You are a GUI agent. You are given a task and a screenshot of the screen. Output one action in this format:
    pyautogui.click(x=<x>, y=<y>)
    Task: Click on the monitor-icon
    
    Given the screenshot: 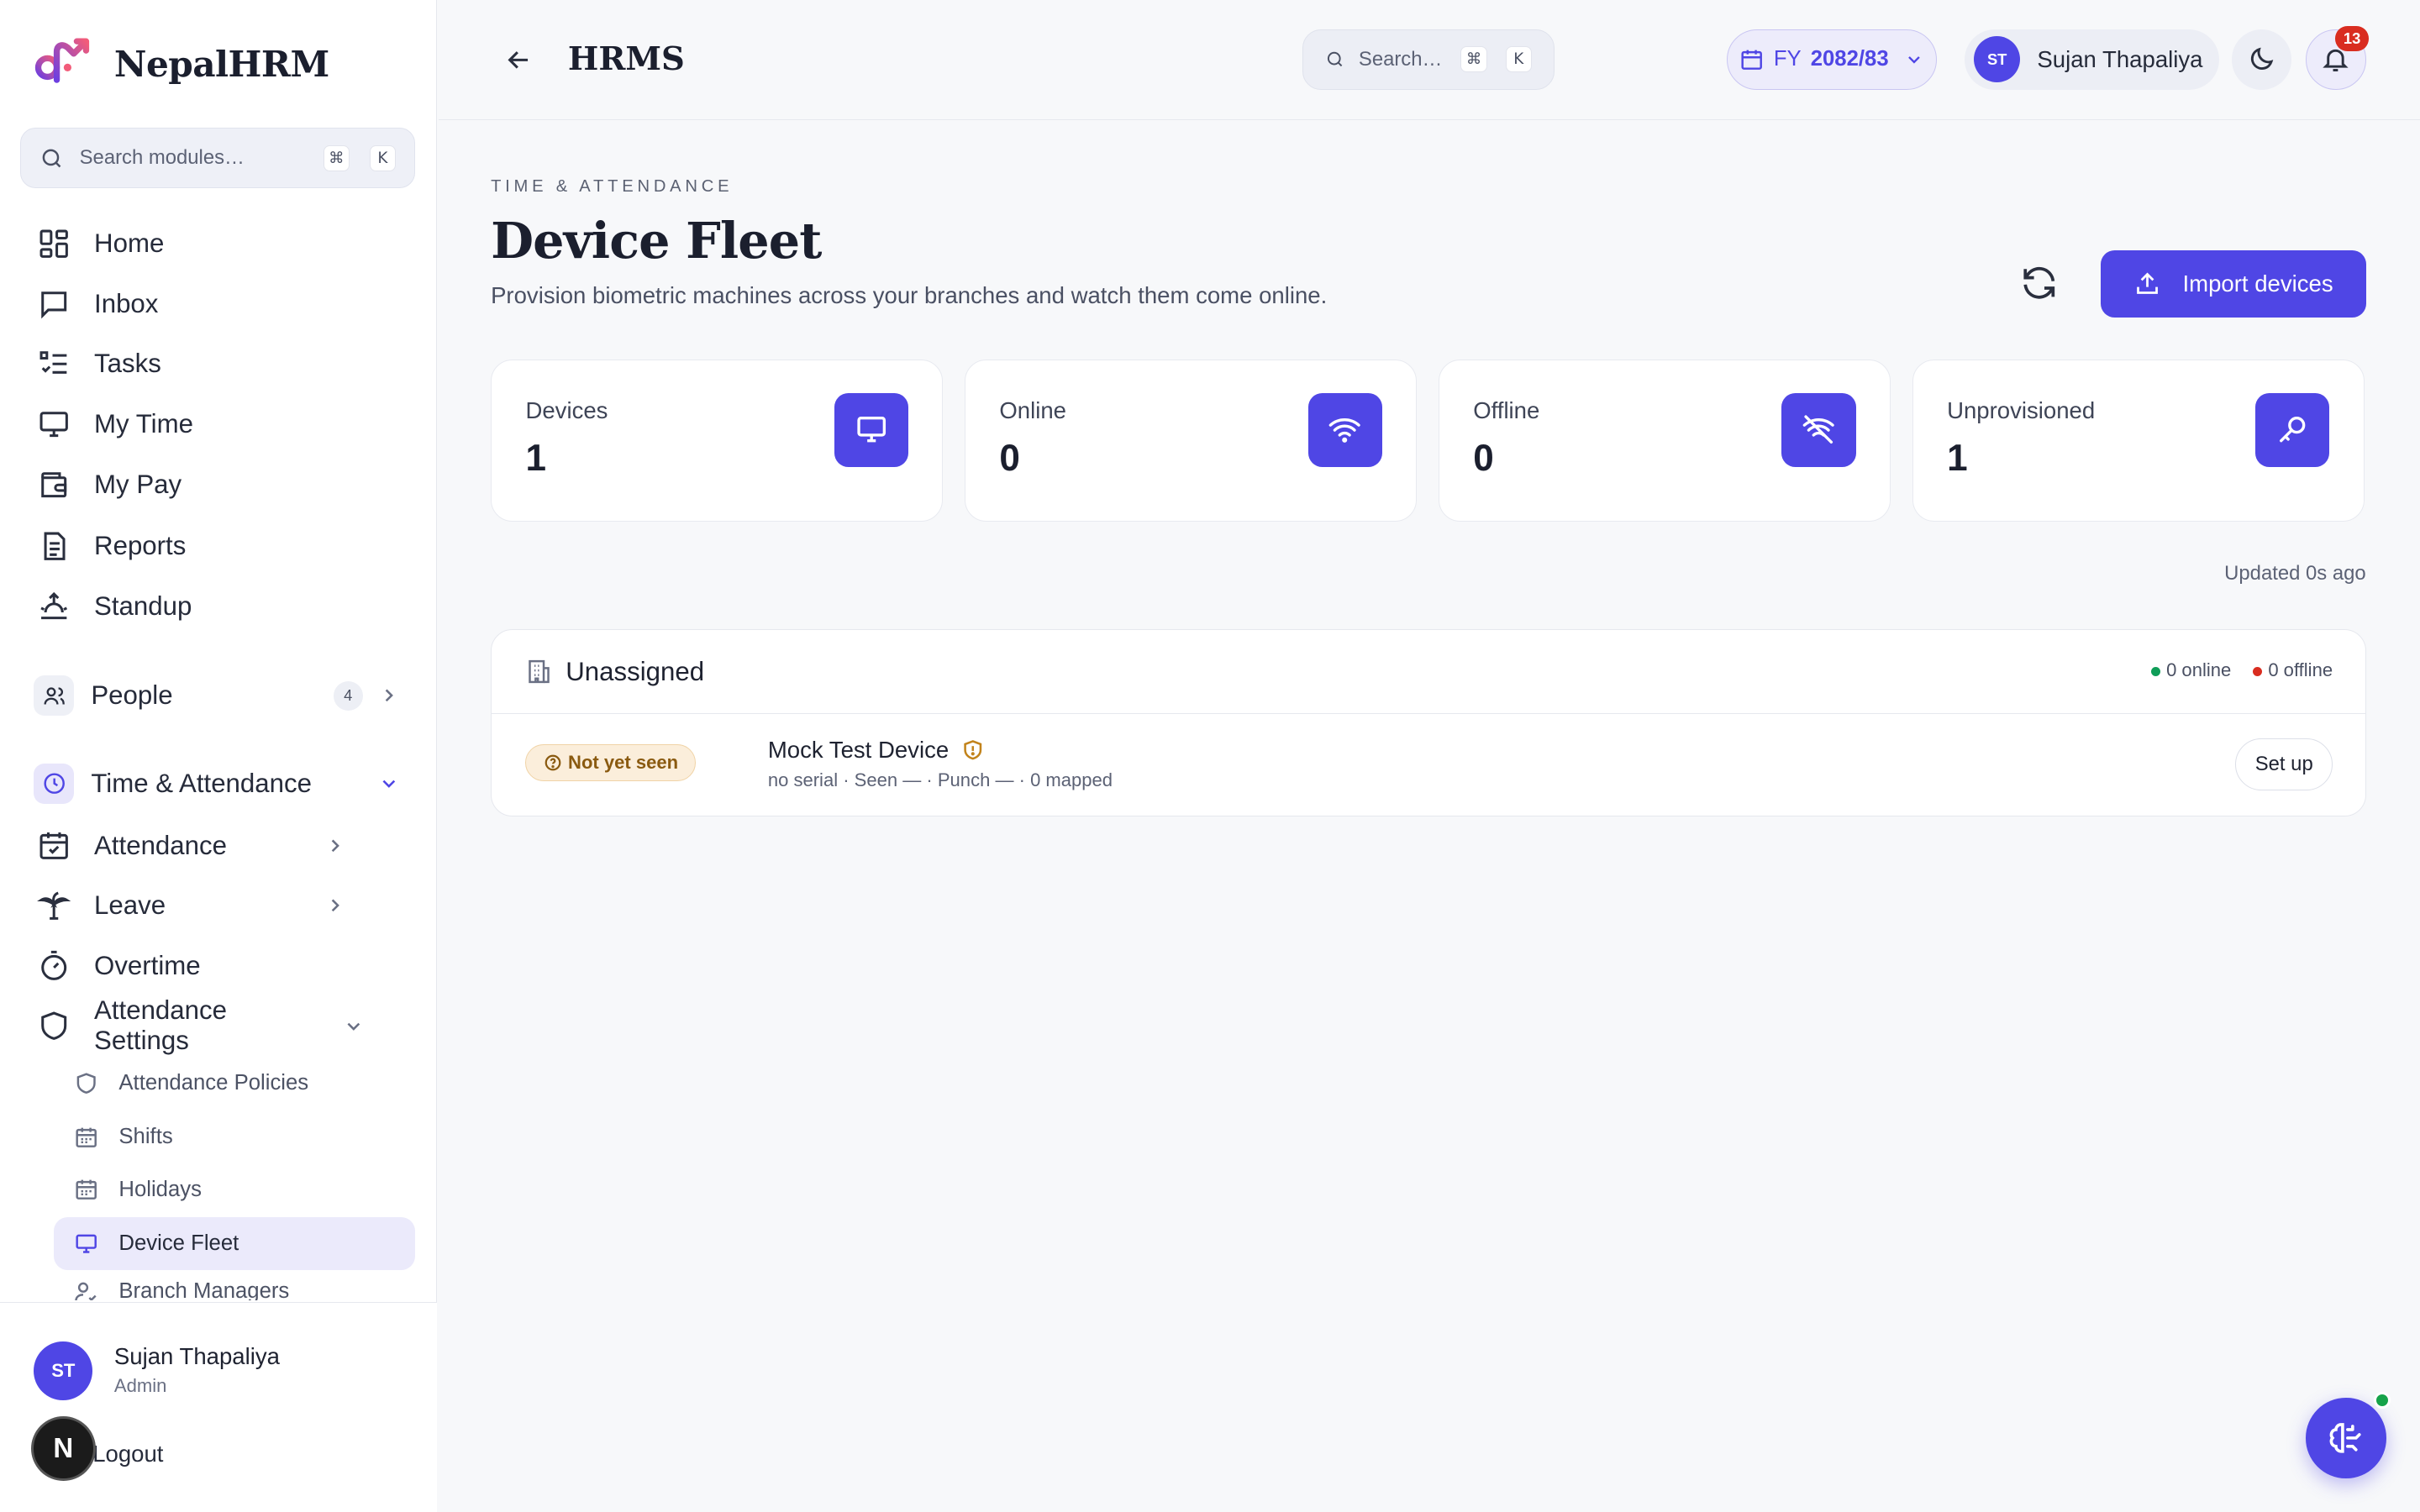 What is the action you would take?
    pyautogui.click(x=53, y=425)
    